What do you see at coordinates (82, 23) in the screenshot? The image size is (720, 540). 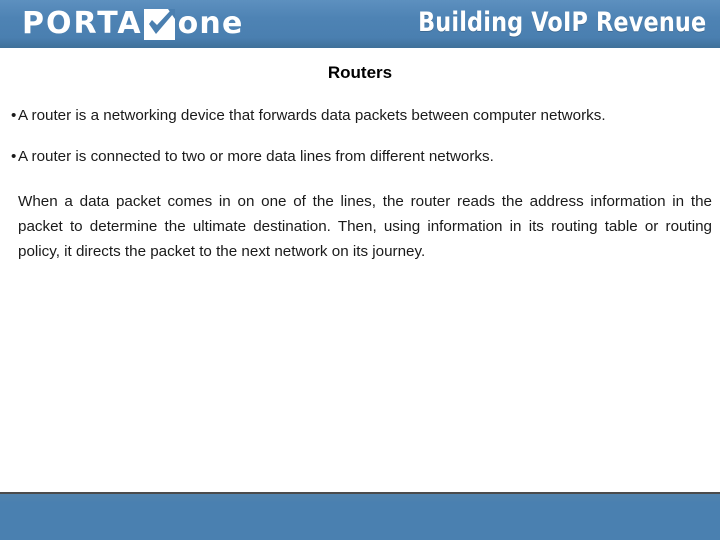 I see `logo-text-porta: PORTA` at bounding box center [82, 23].